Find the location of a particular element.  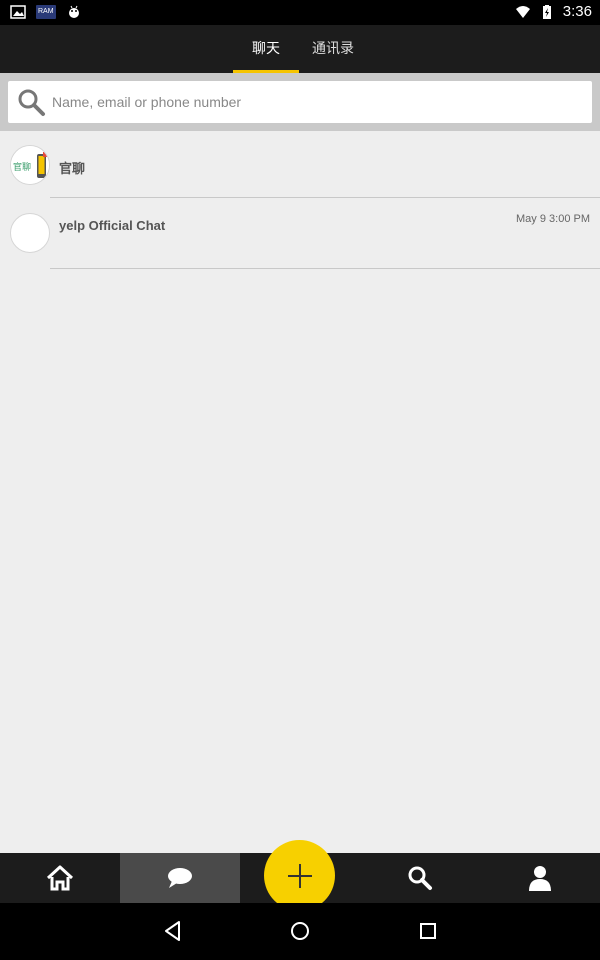

tab-chat: 聊天 is located at coordinates (266, 49).